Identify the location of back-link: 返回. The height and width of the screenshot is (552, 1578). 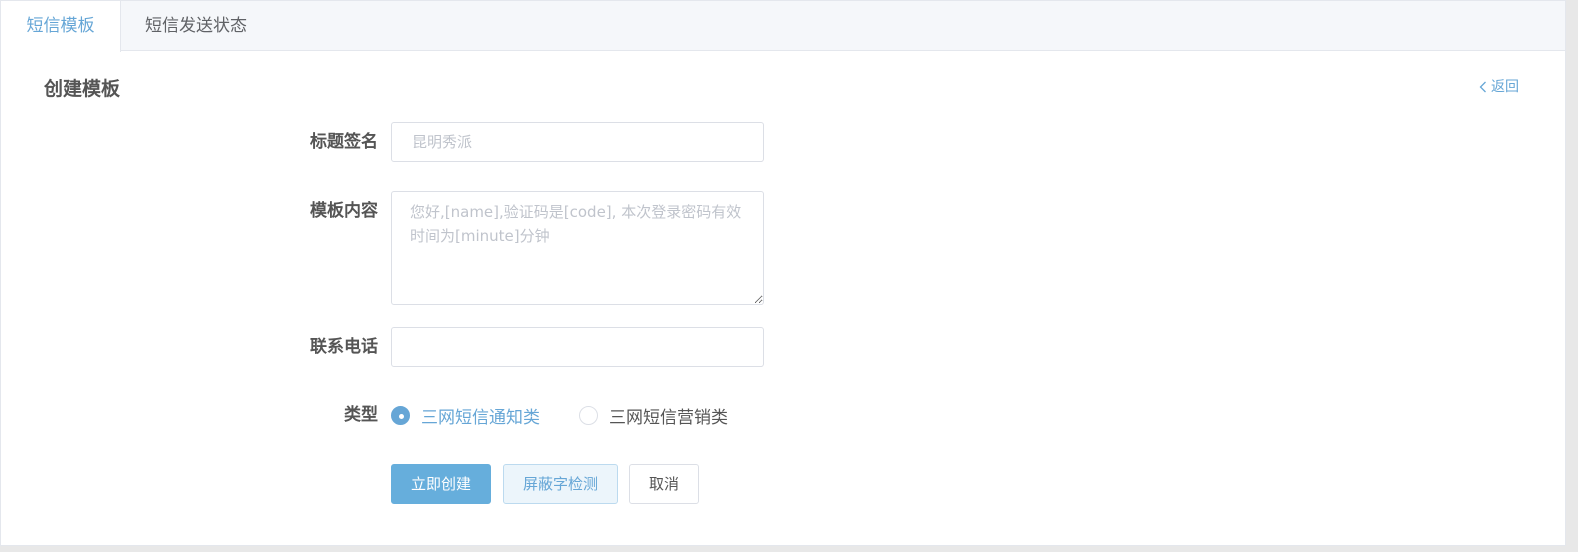
(1499, 87).